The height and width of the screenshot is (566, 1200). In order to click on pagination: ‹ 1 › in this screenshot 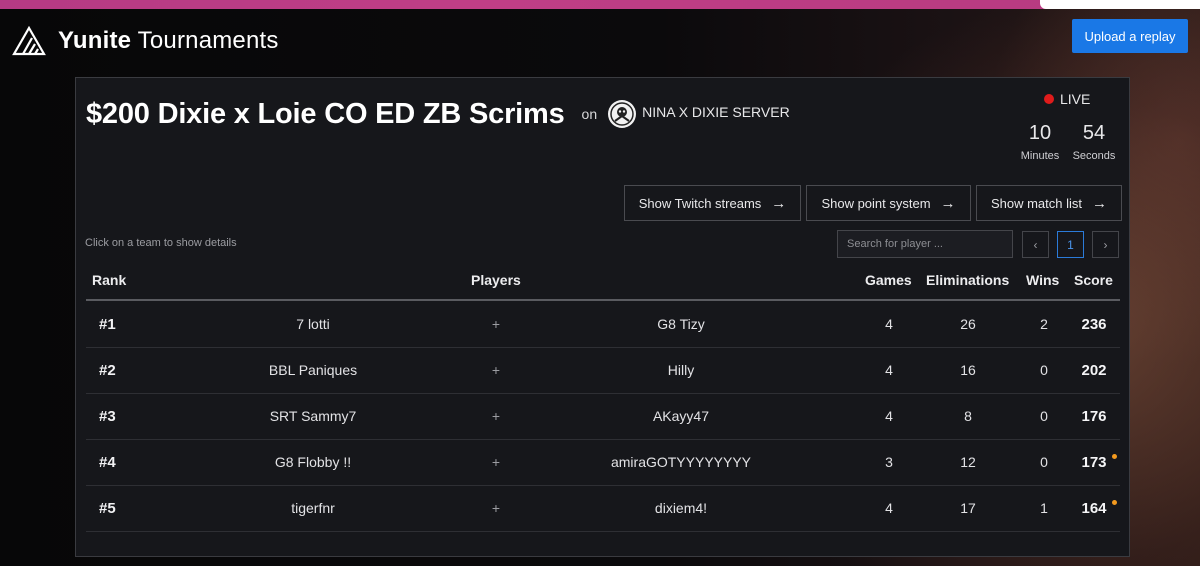, I will do `click(1070, 244)`.